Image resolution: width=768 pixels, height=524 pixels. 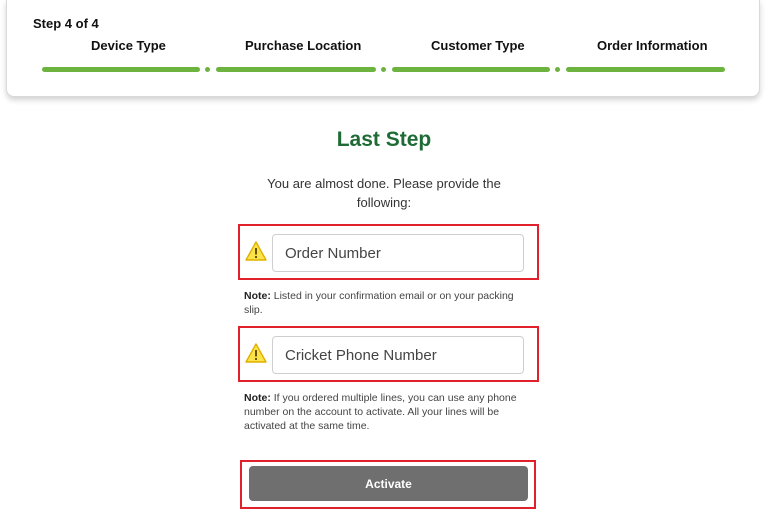 I want to click on step-customer-type: Customer Type, so click(x=478, y=45).